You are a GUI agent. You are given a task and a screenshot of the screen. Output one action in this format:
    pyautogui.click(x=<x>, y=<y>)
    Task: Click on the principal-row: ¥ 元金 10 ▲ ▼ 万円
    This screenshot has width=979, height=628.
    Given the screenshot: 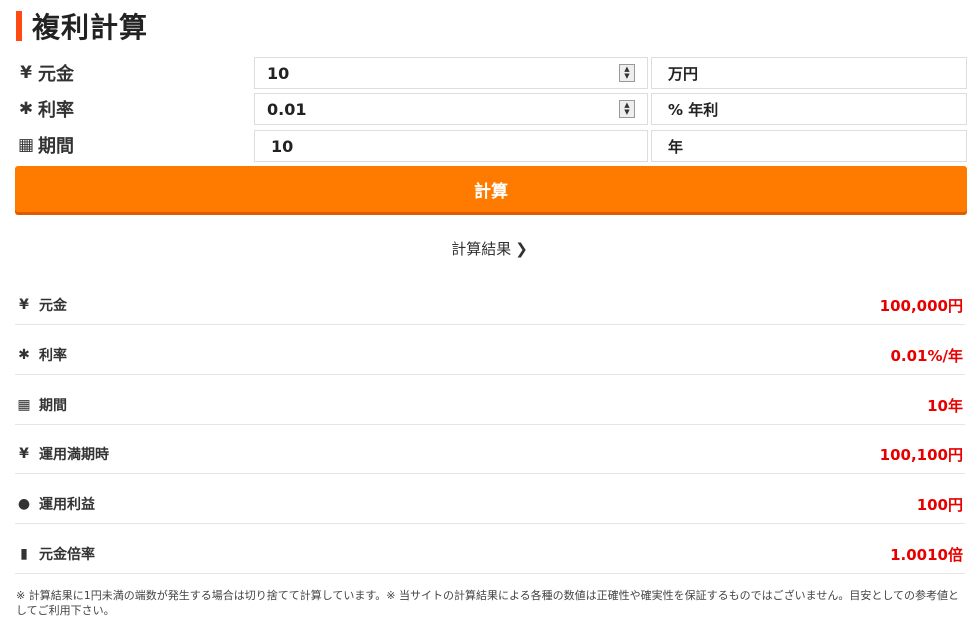 What is the action you would take?
    pyautogui.click(x=490, y=73)
    